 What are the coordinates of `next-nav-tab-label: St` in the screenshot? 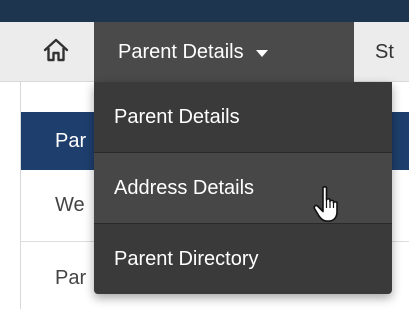 It's located at (384, 51).